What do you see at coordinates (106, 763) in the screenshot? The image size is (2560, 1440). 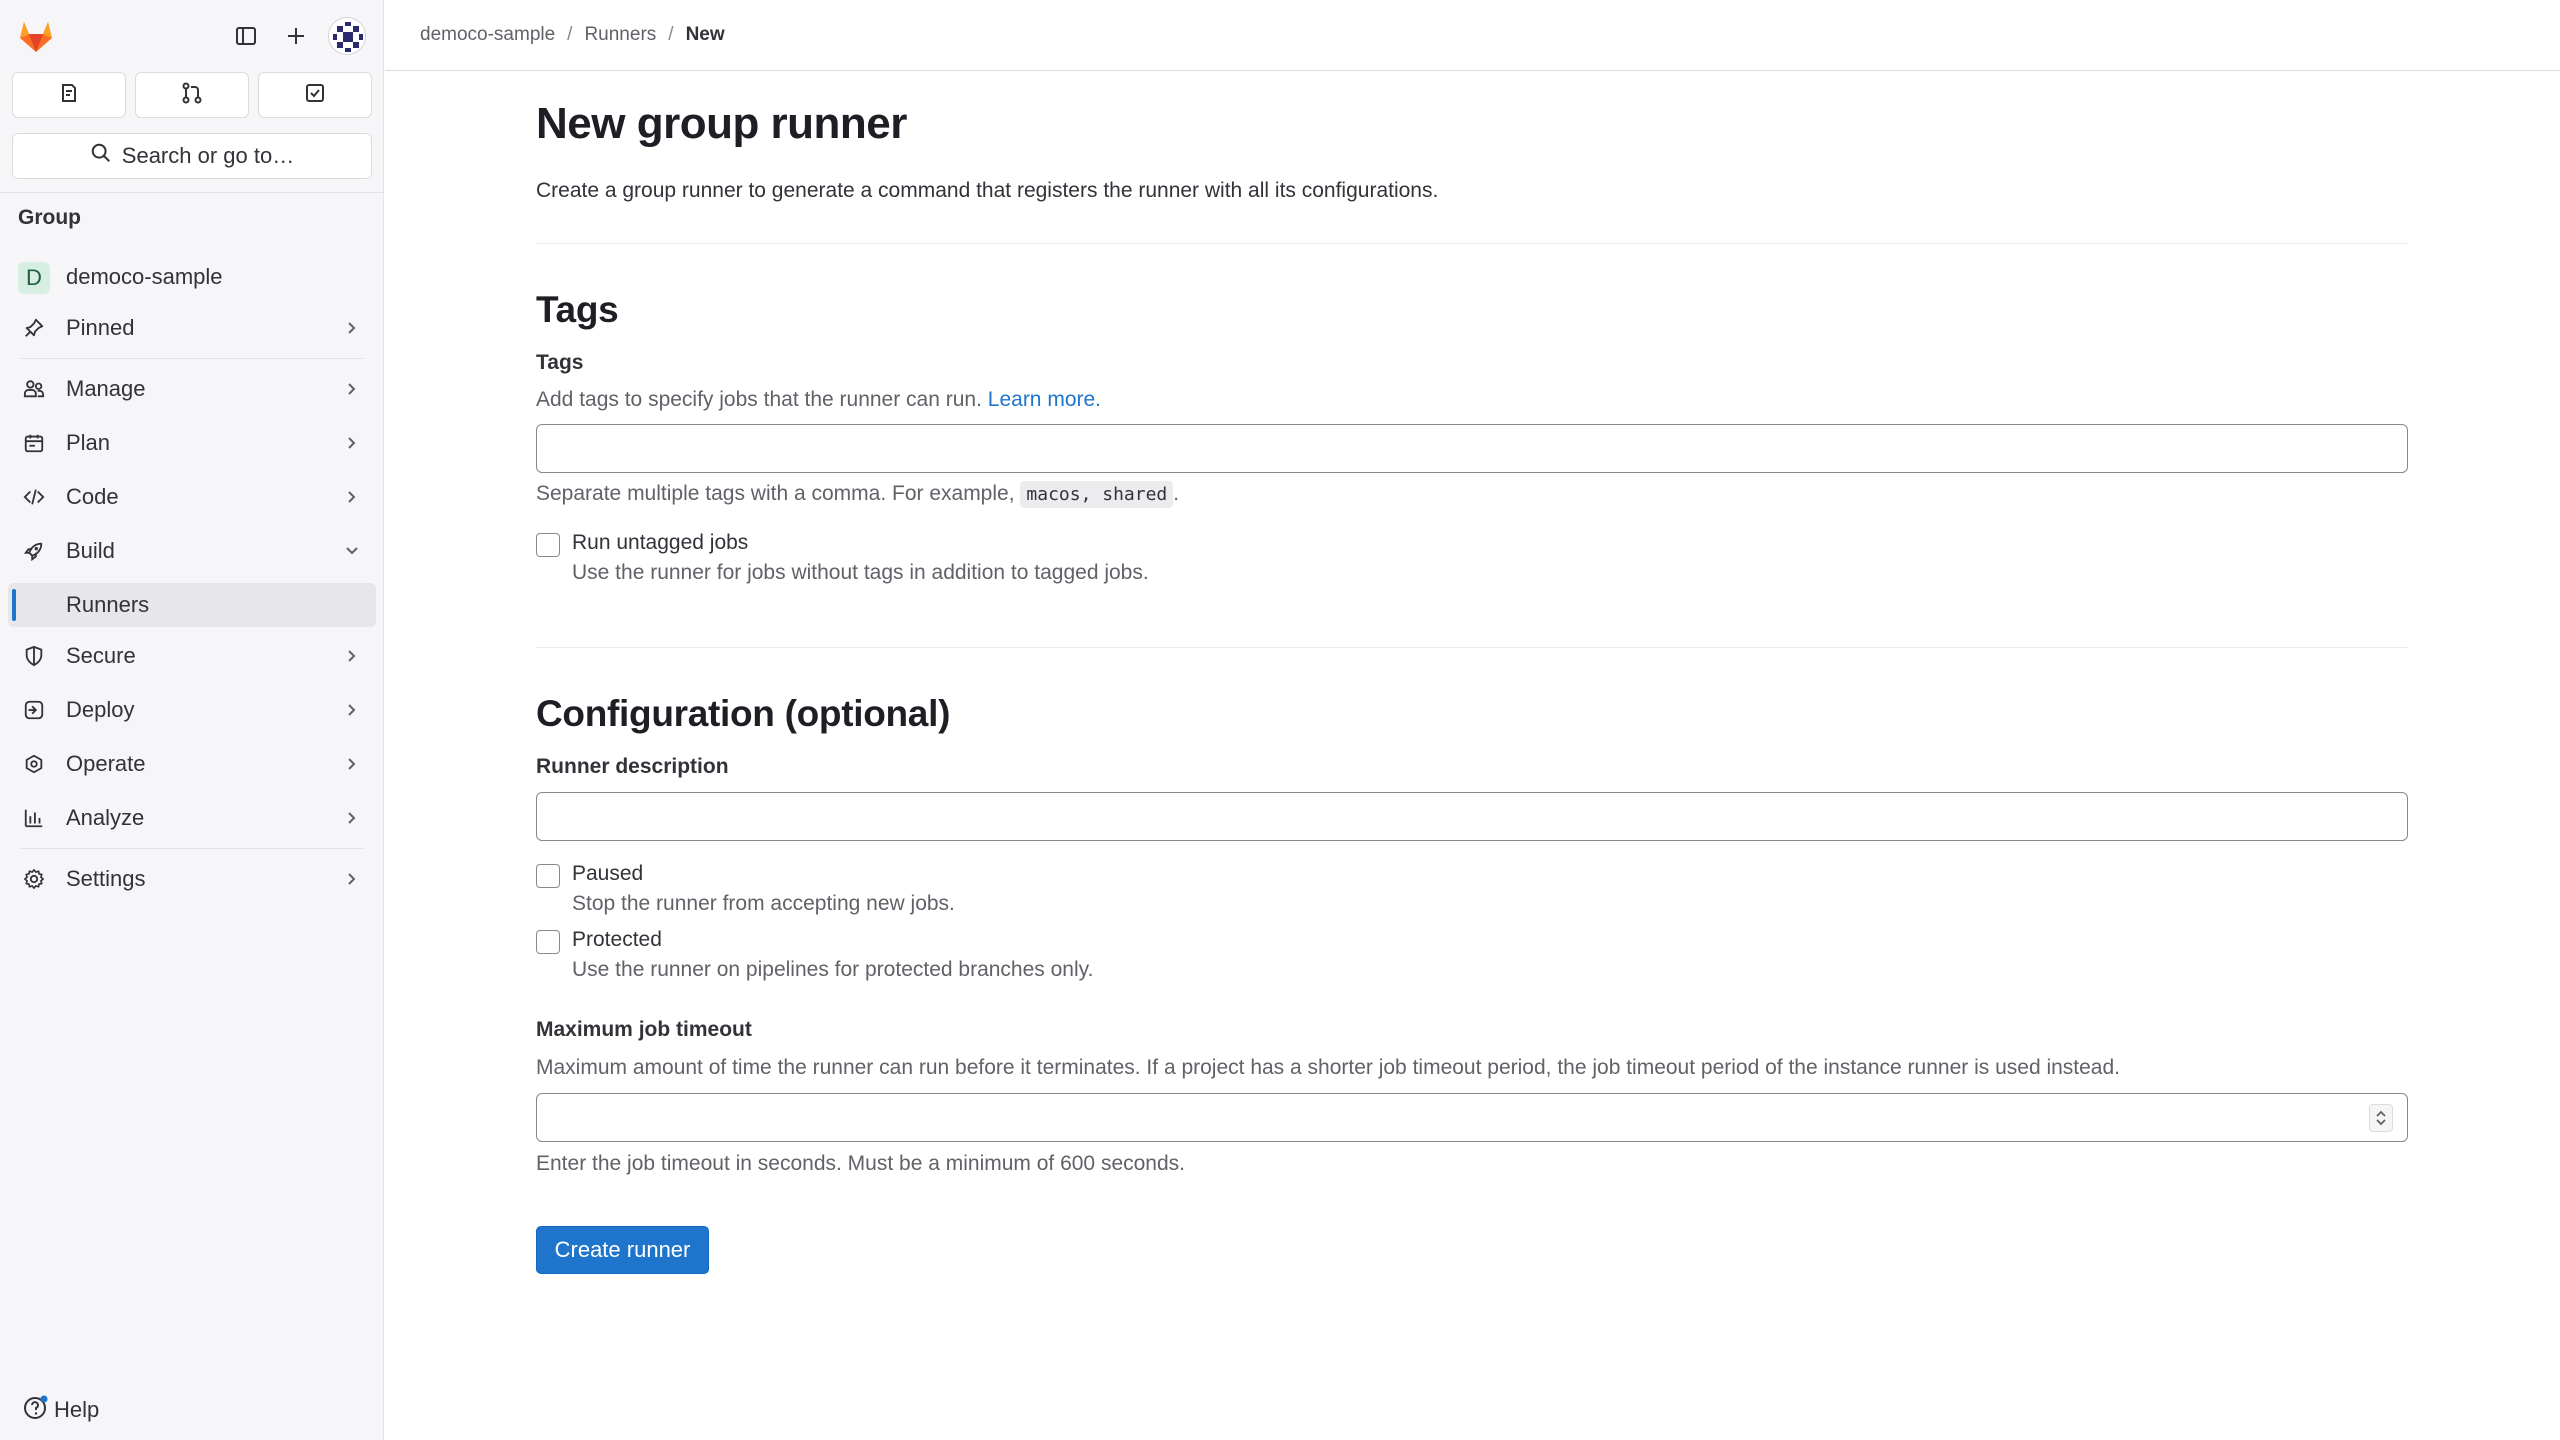 I see `sidebar-item-label: Operate` at bounding box center [106, 763].